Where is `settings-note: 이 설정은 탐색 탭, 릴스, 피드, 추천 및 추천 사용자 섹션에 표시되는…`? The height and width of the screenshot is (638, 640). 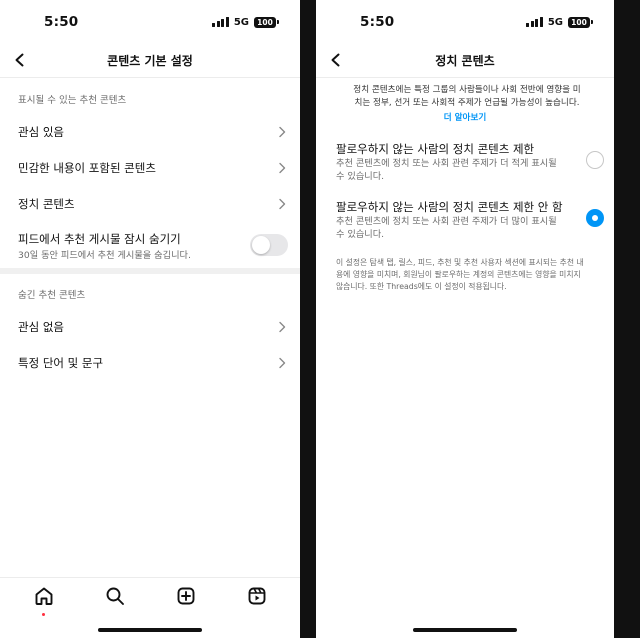
settings-note: 이 설정은 탐색 탭, 릴스, 피드, 추천 및 추천 사용자 섹션에 표시되는… is located at coordinates (460, 274).